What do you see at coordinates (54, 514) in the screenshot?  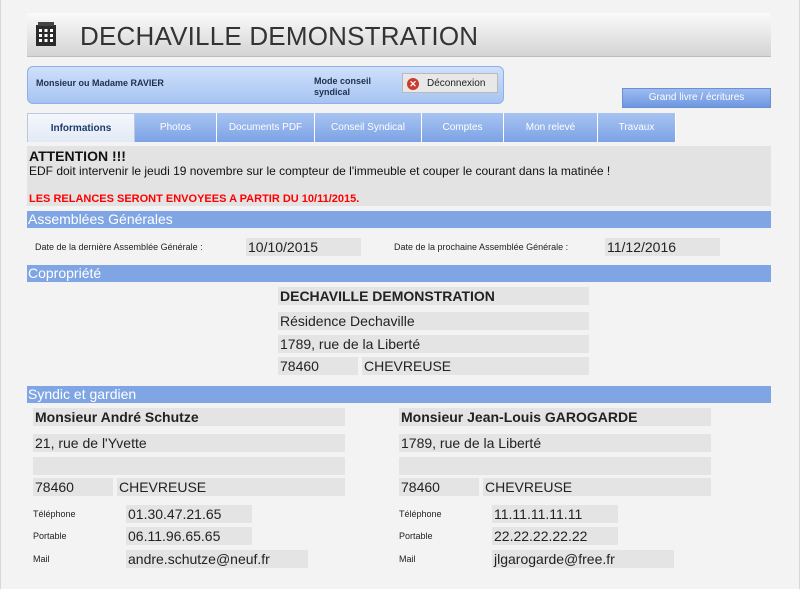 I see `syndic-phone-label: Téléphone` at bounding box center [54, 514].